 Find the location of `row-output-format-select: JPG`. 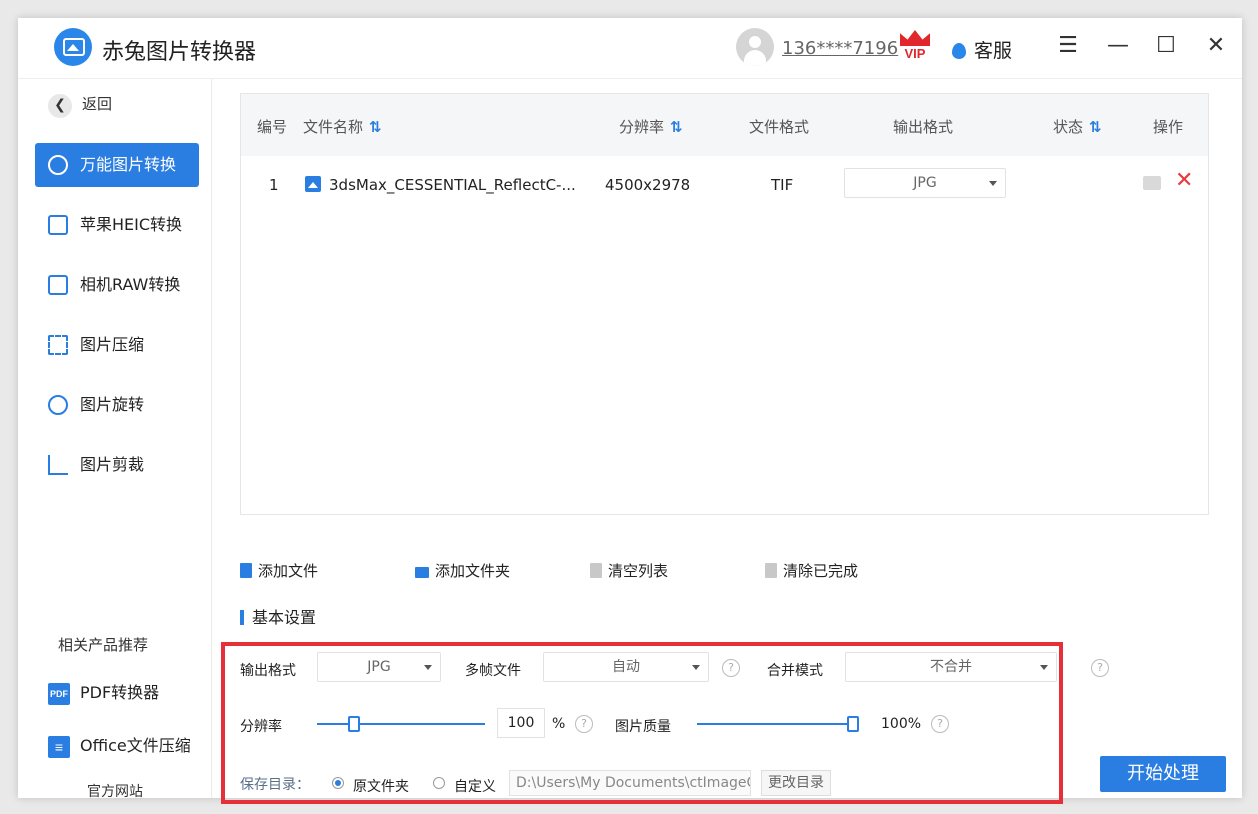

row-output-format-select: JPG is located at coordinates (925, 183).